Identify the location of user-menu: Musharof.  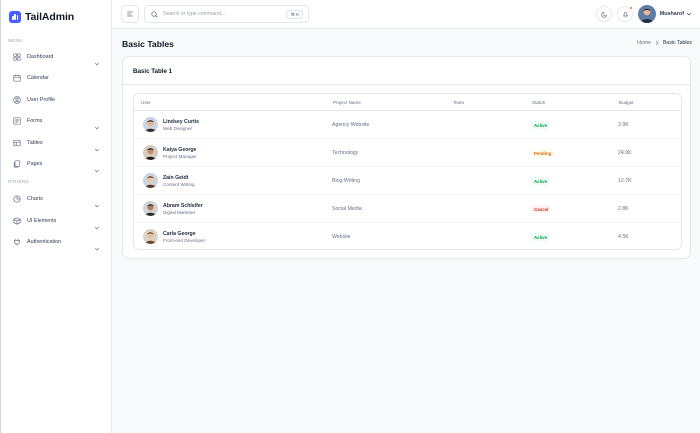
(664, 14).